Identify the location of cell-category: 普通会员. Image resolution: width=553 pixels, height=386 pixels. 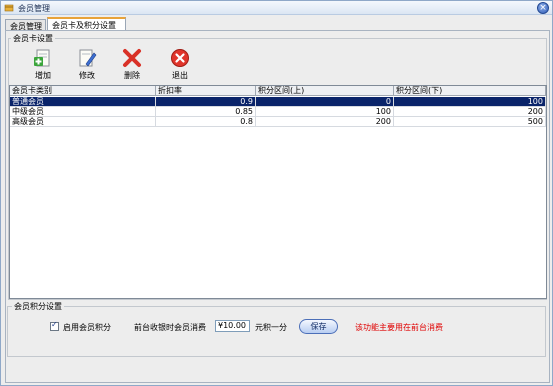
(83, 102).